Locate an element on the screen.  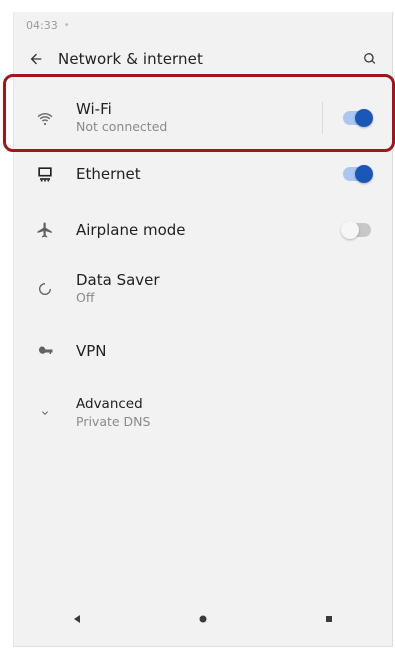
top-app-bar: Network & internet is located at coordinates (203, 59).